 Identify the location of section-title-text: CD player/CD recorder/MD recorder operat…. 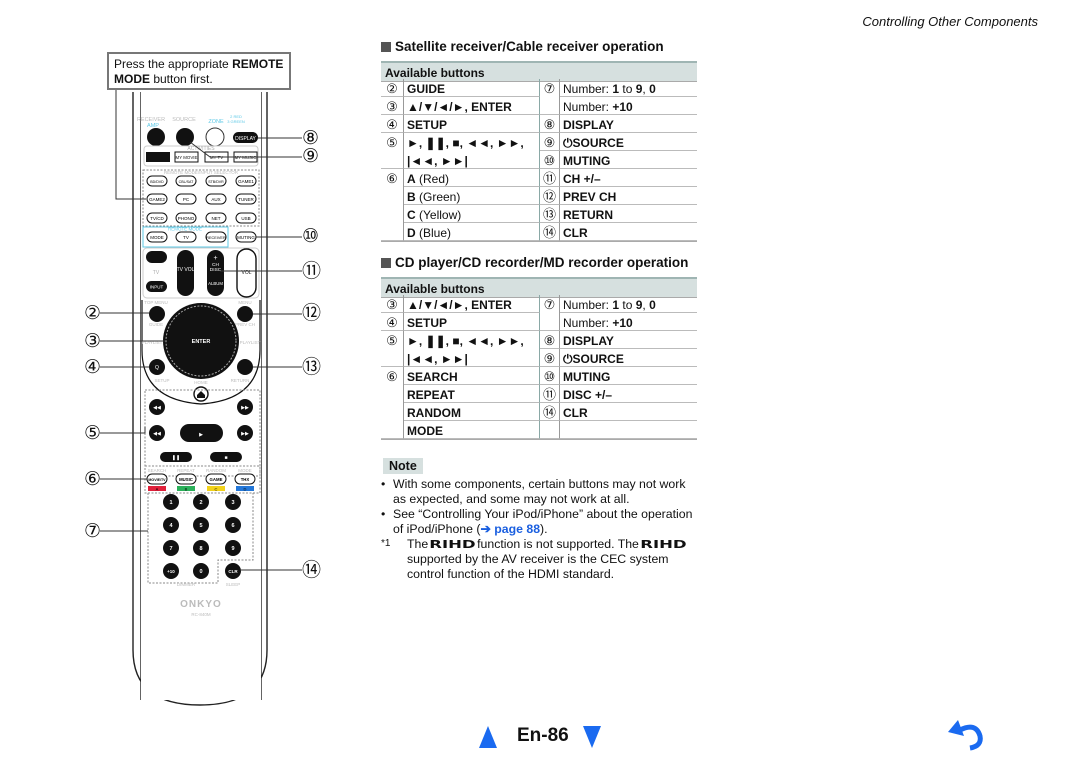
(542, 262).